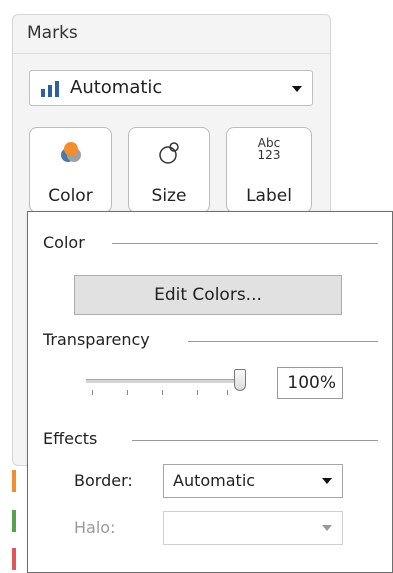 The height and width of the screenshot is (573, 393). I want to click on field-pill-color-strip-green, so click(14, 521).